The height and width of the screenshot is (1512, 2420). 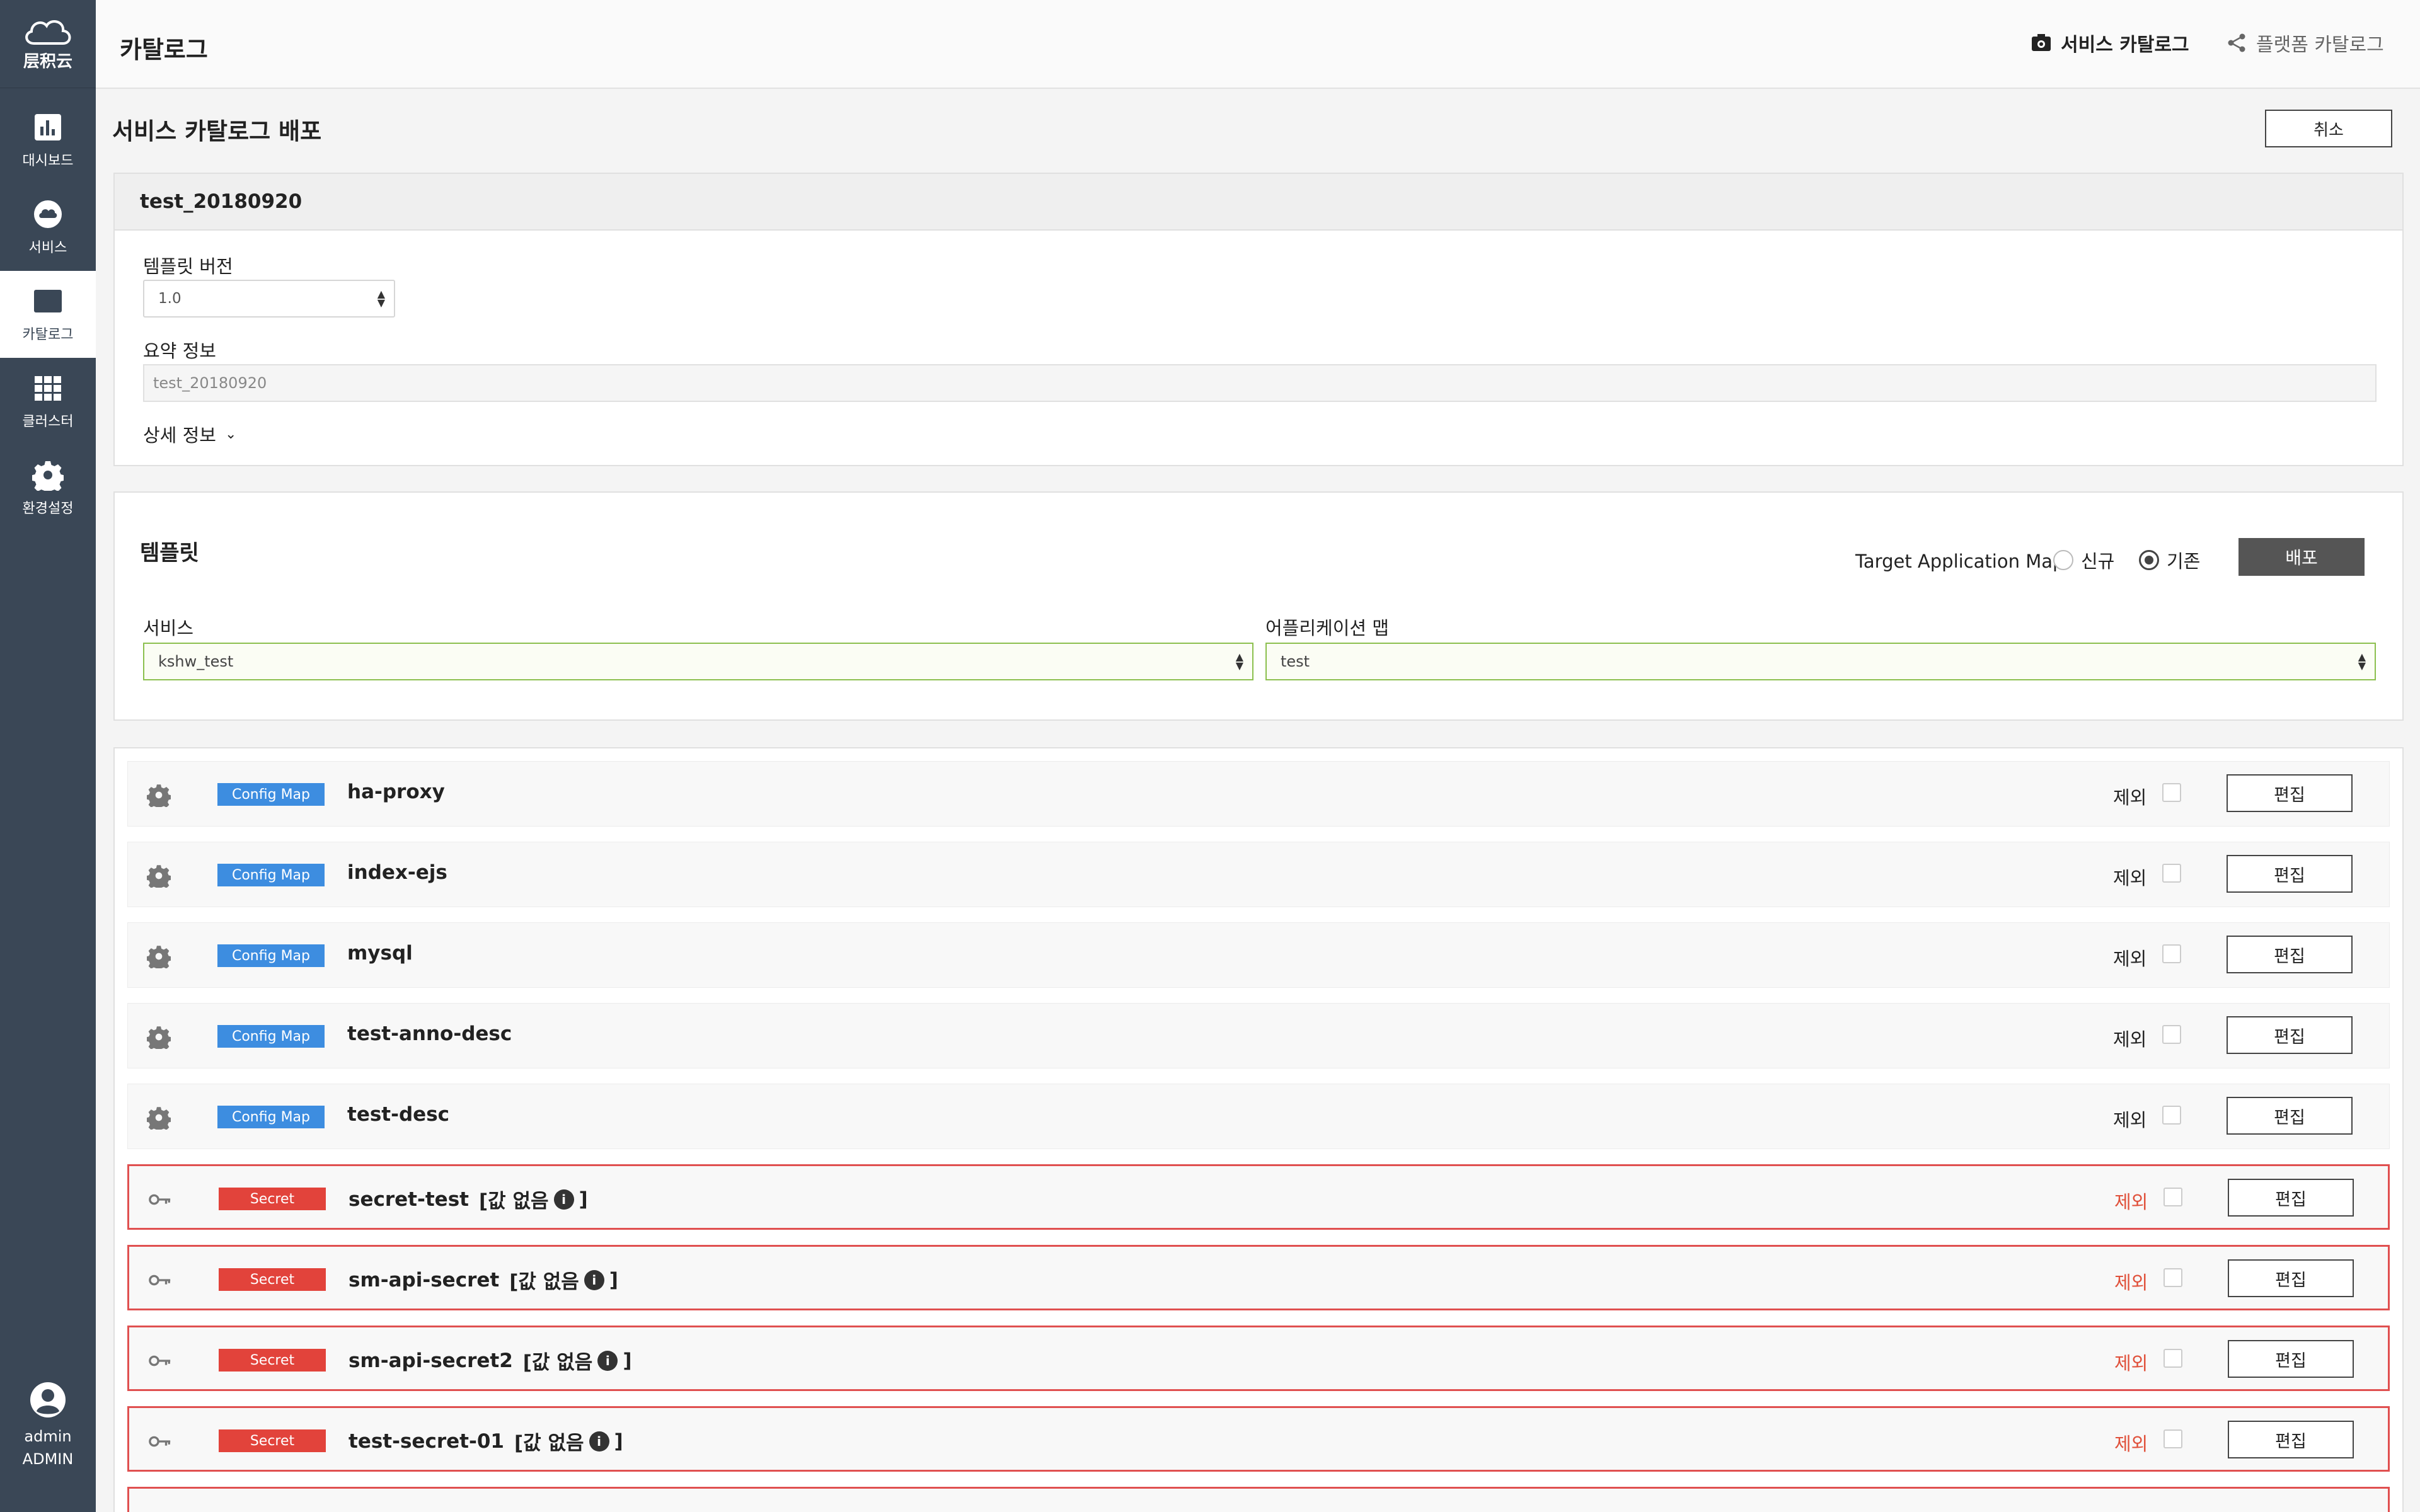 I want to click on config-map-badge: Config Map, so click(x=271, y=955).